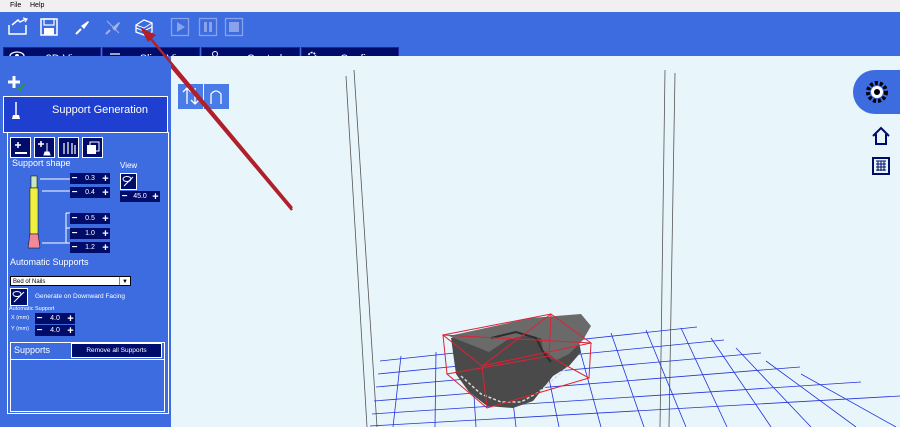 The height and width of the screenshot is (427, 900). What do you see at coordinates (41, 163) in the screenshot?
I see `support-shape-label: Support shape` at bounding box center [41, 163].